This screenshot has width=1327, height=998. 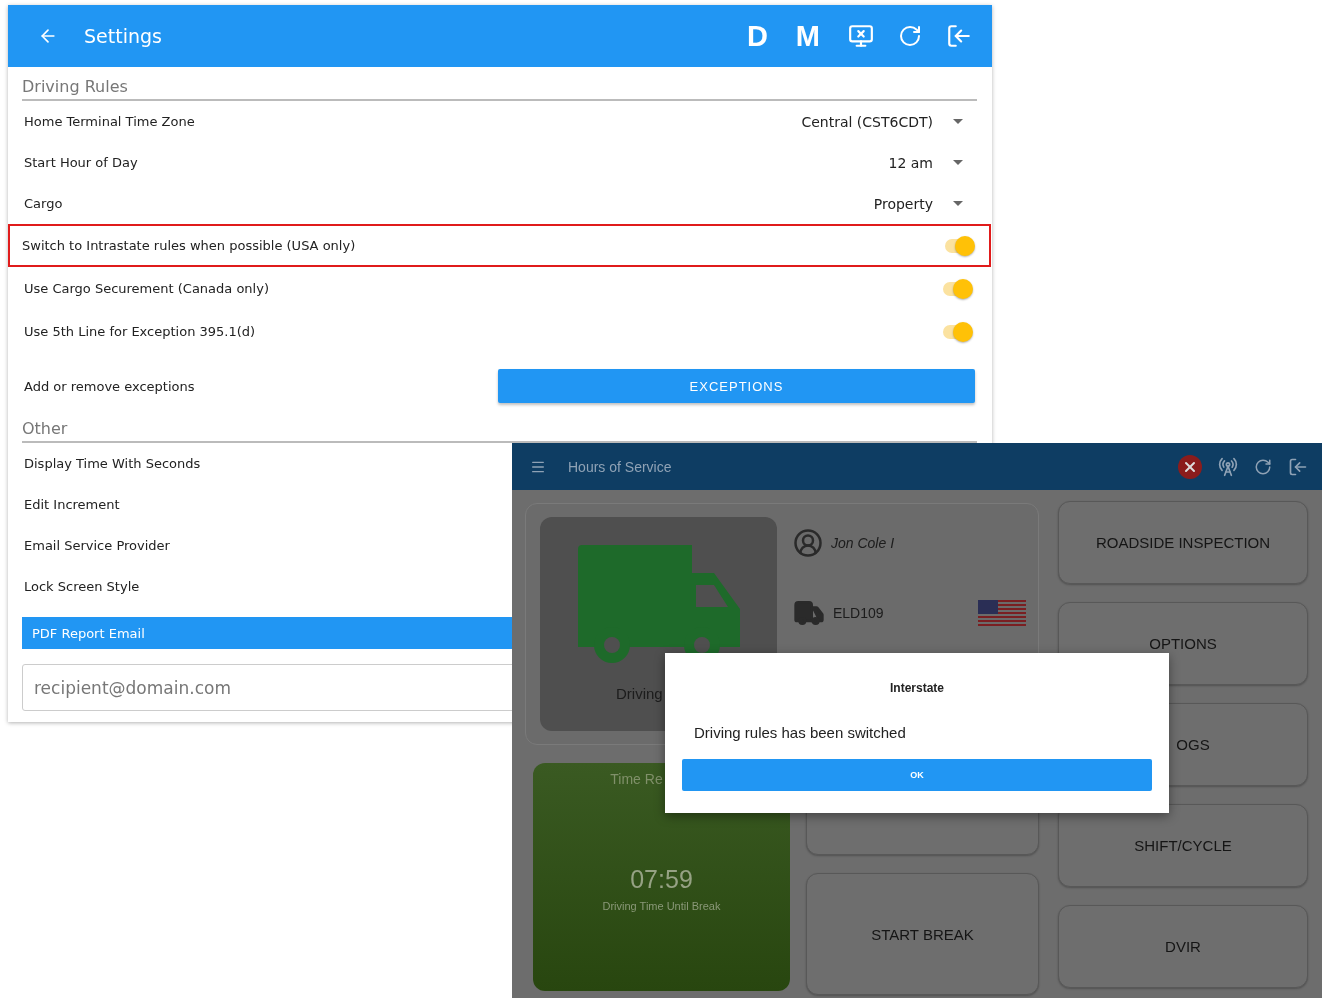 I want to click on close-icon, so click(x=1190, y=466).